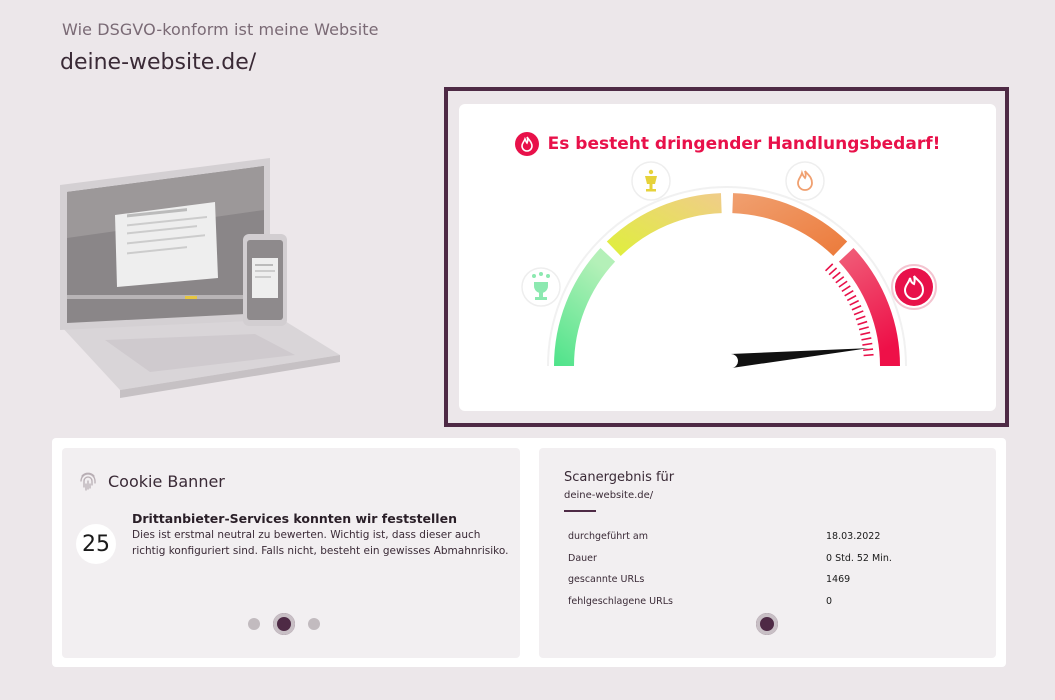 The image size is (1055, 700). Describe the element at coordinates (651, 181) in the screenshot. I see `chalice-icon` at that location.